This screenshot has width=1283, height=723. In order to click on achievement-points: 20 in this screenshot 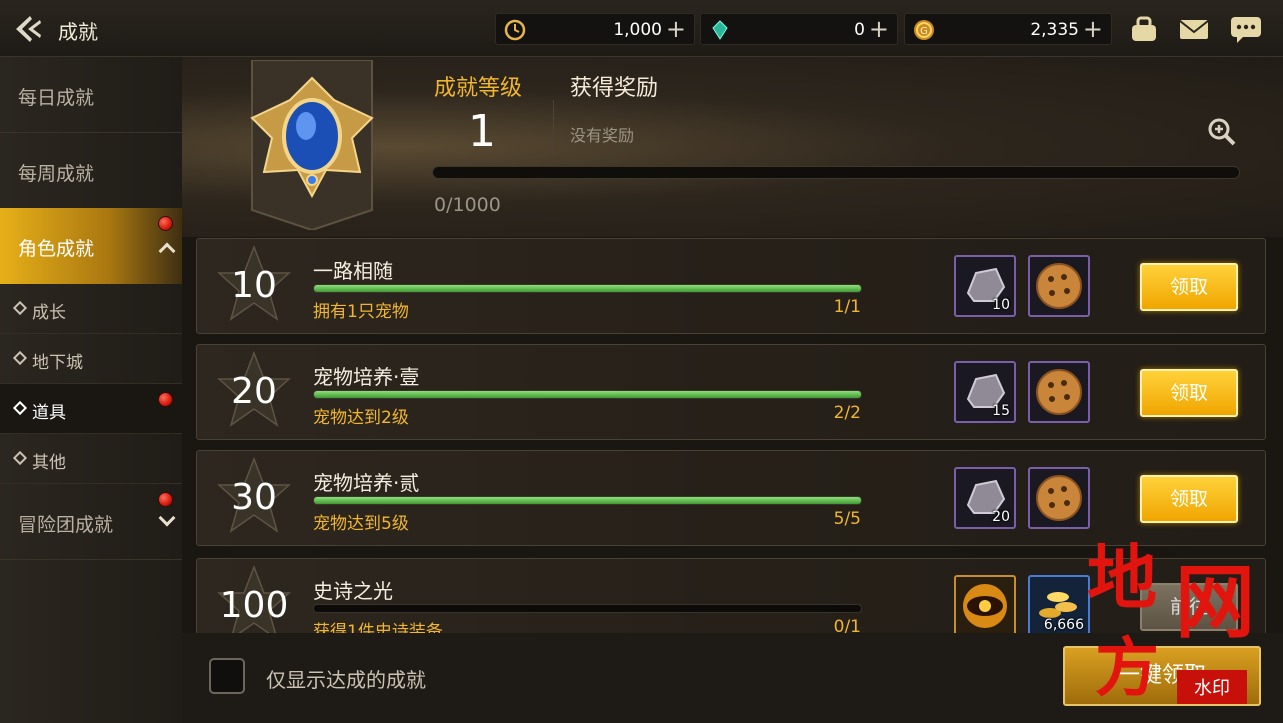, I will do `click(254, 391)`.